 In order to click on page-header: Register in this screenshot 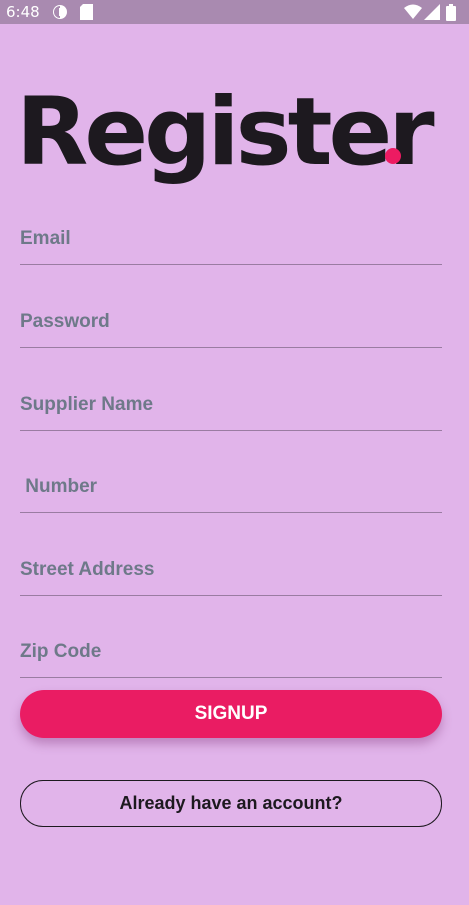, I will do `click(225, 133)`.